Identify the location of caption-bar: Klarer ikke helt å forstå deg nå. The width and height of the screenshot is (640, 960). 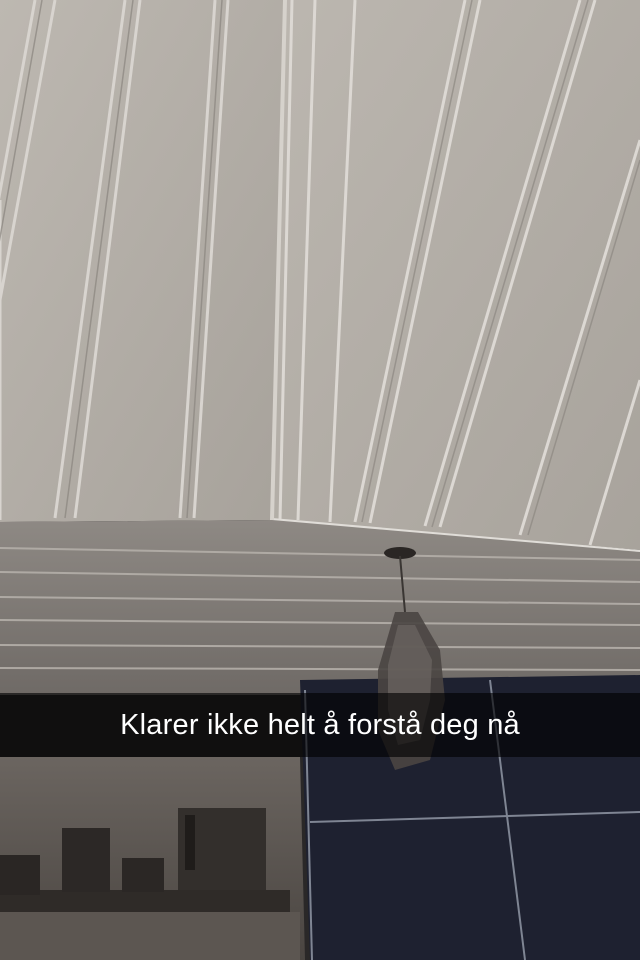
(320, 725).